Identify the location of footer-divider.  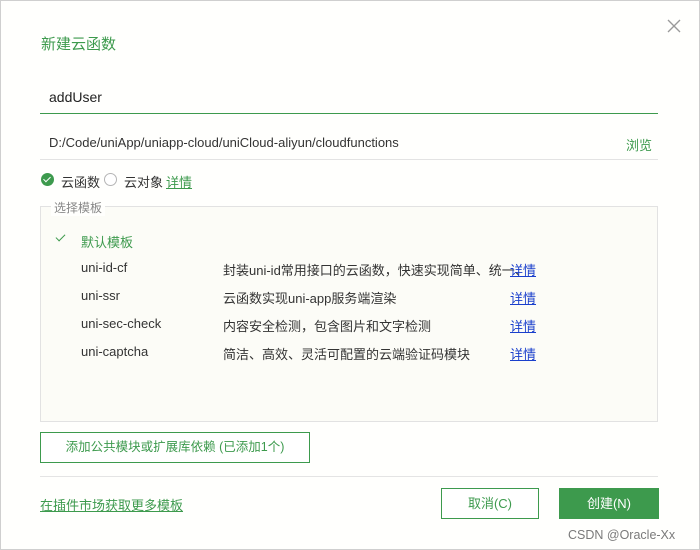
(349, 476).